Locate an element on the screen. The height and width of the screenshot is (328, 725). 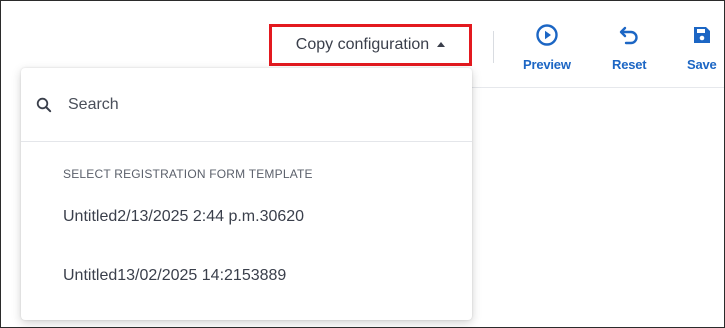
reset-button: Reset is located at coordinates (629, 47).